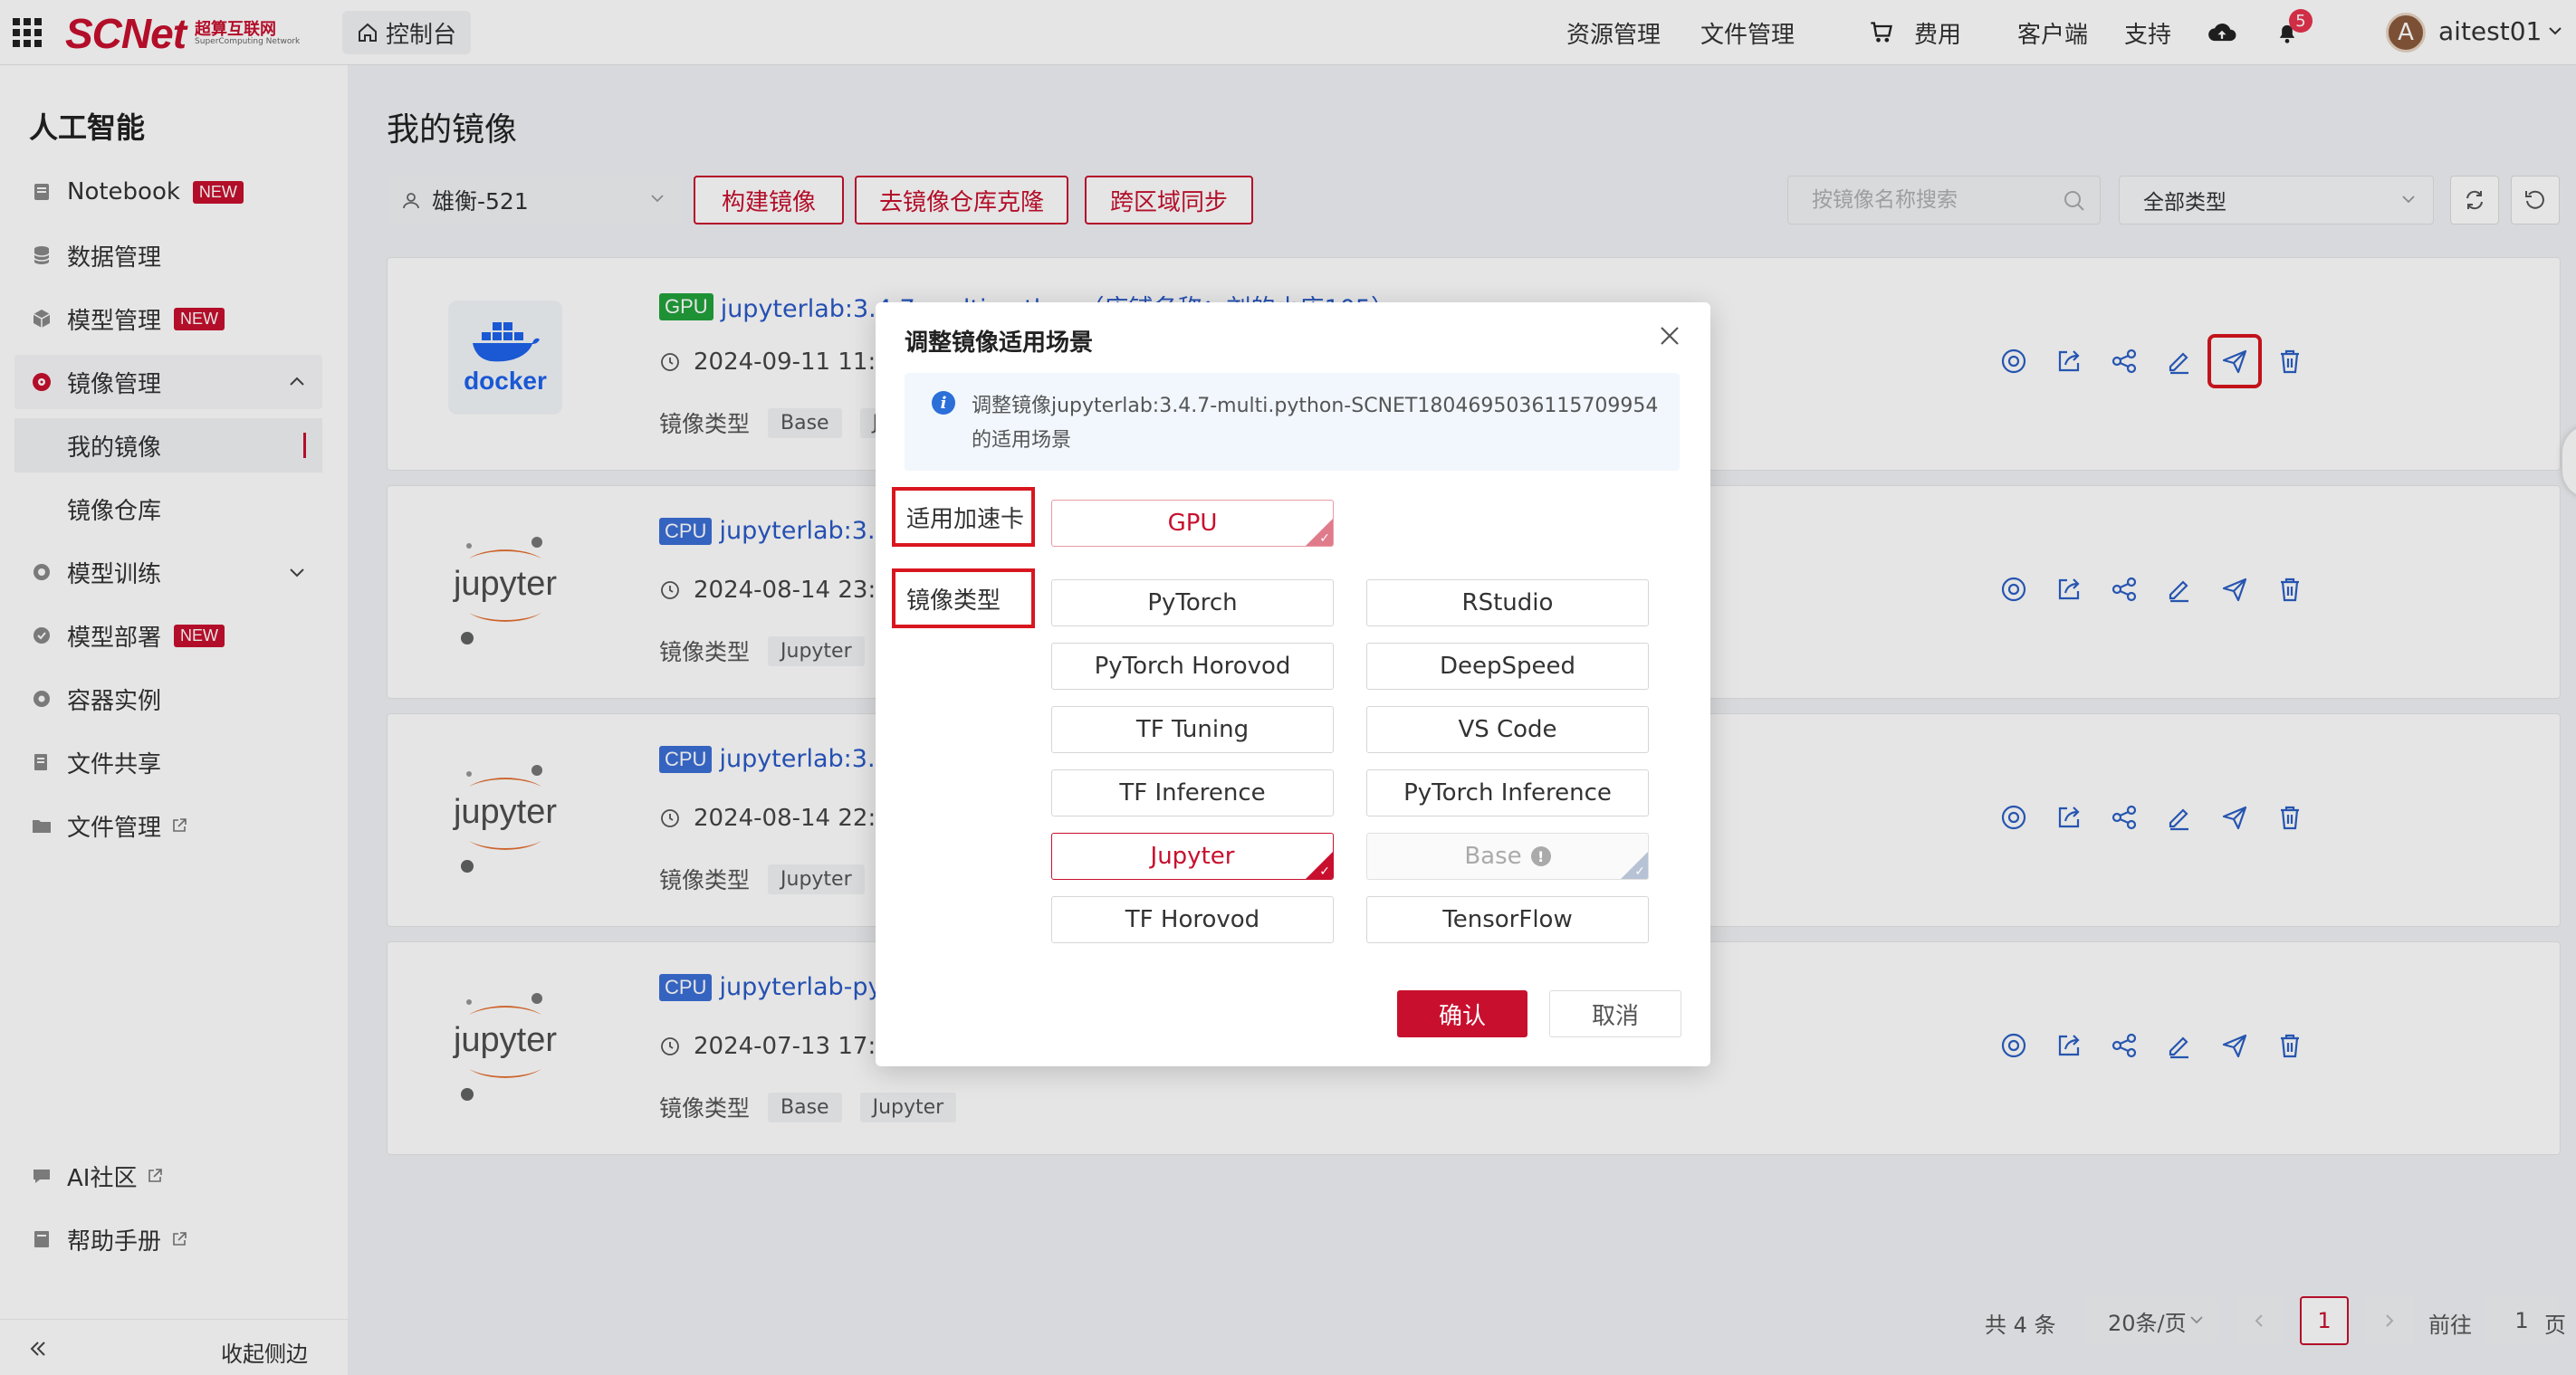 The height and width of the screenshot is (1375, 2576). What do you see at coordinates (1192, 602) in the screenshot?
I see `option-pytorch: PyTorch` at bounding box center [1192, 602].